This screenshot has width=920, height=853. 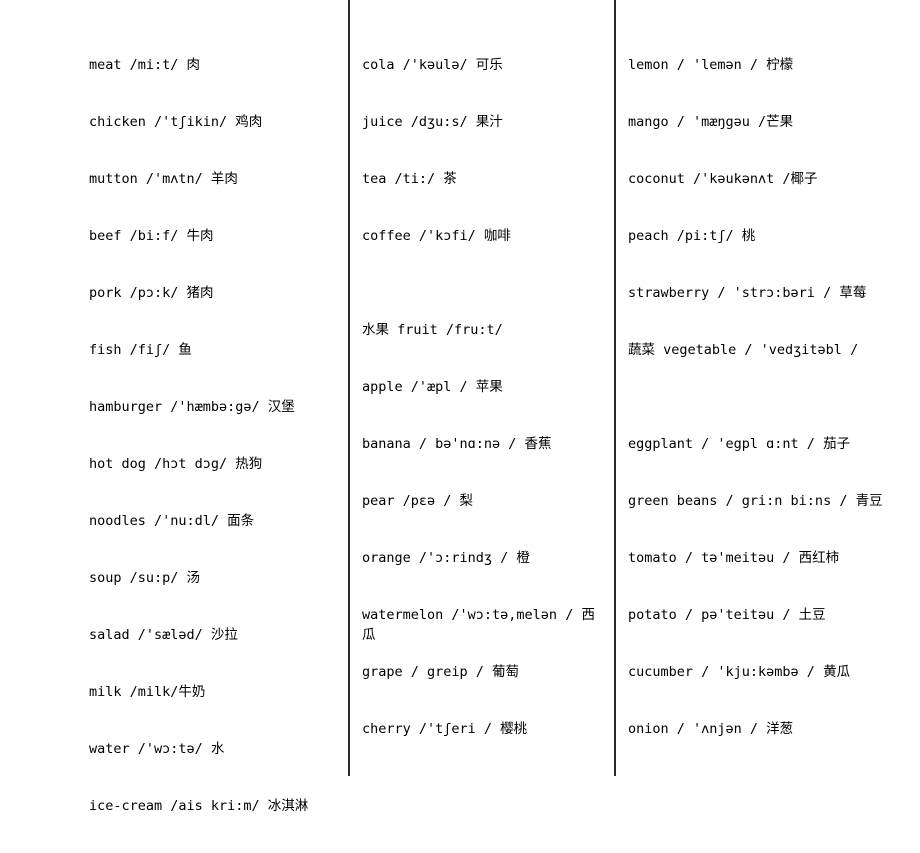 What do you see at coordinates (151, 293) in the screenshot?
I see `vocabulary-entry: pork /pɔ:k/ 猪肉` at bounding box center [151, 293].